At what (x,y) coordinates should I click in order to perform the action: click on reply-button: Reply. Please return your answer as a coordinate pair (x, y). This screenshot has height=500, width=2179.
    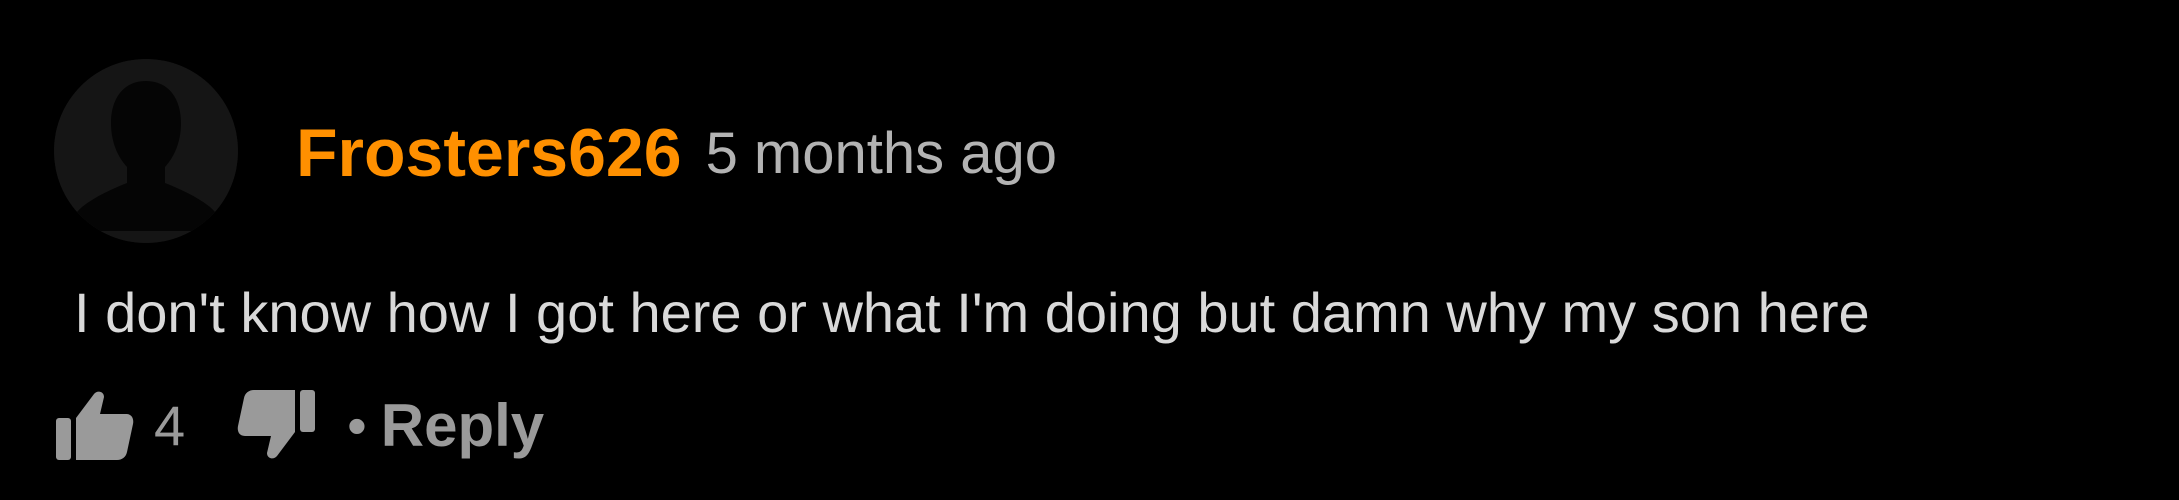
    Looking at the image, I should click on (462, 425).